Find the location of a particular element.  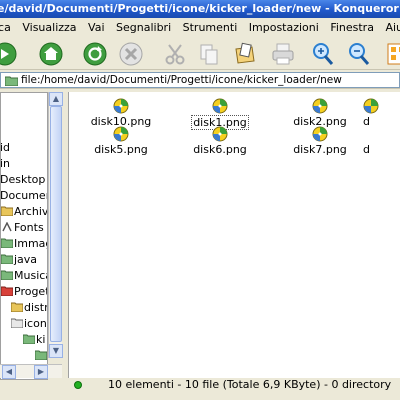

tree-item: ki is located at coordinates (34, 340).